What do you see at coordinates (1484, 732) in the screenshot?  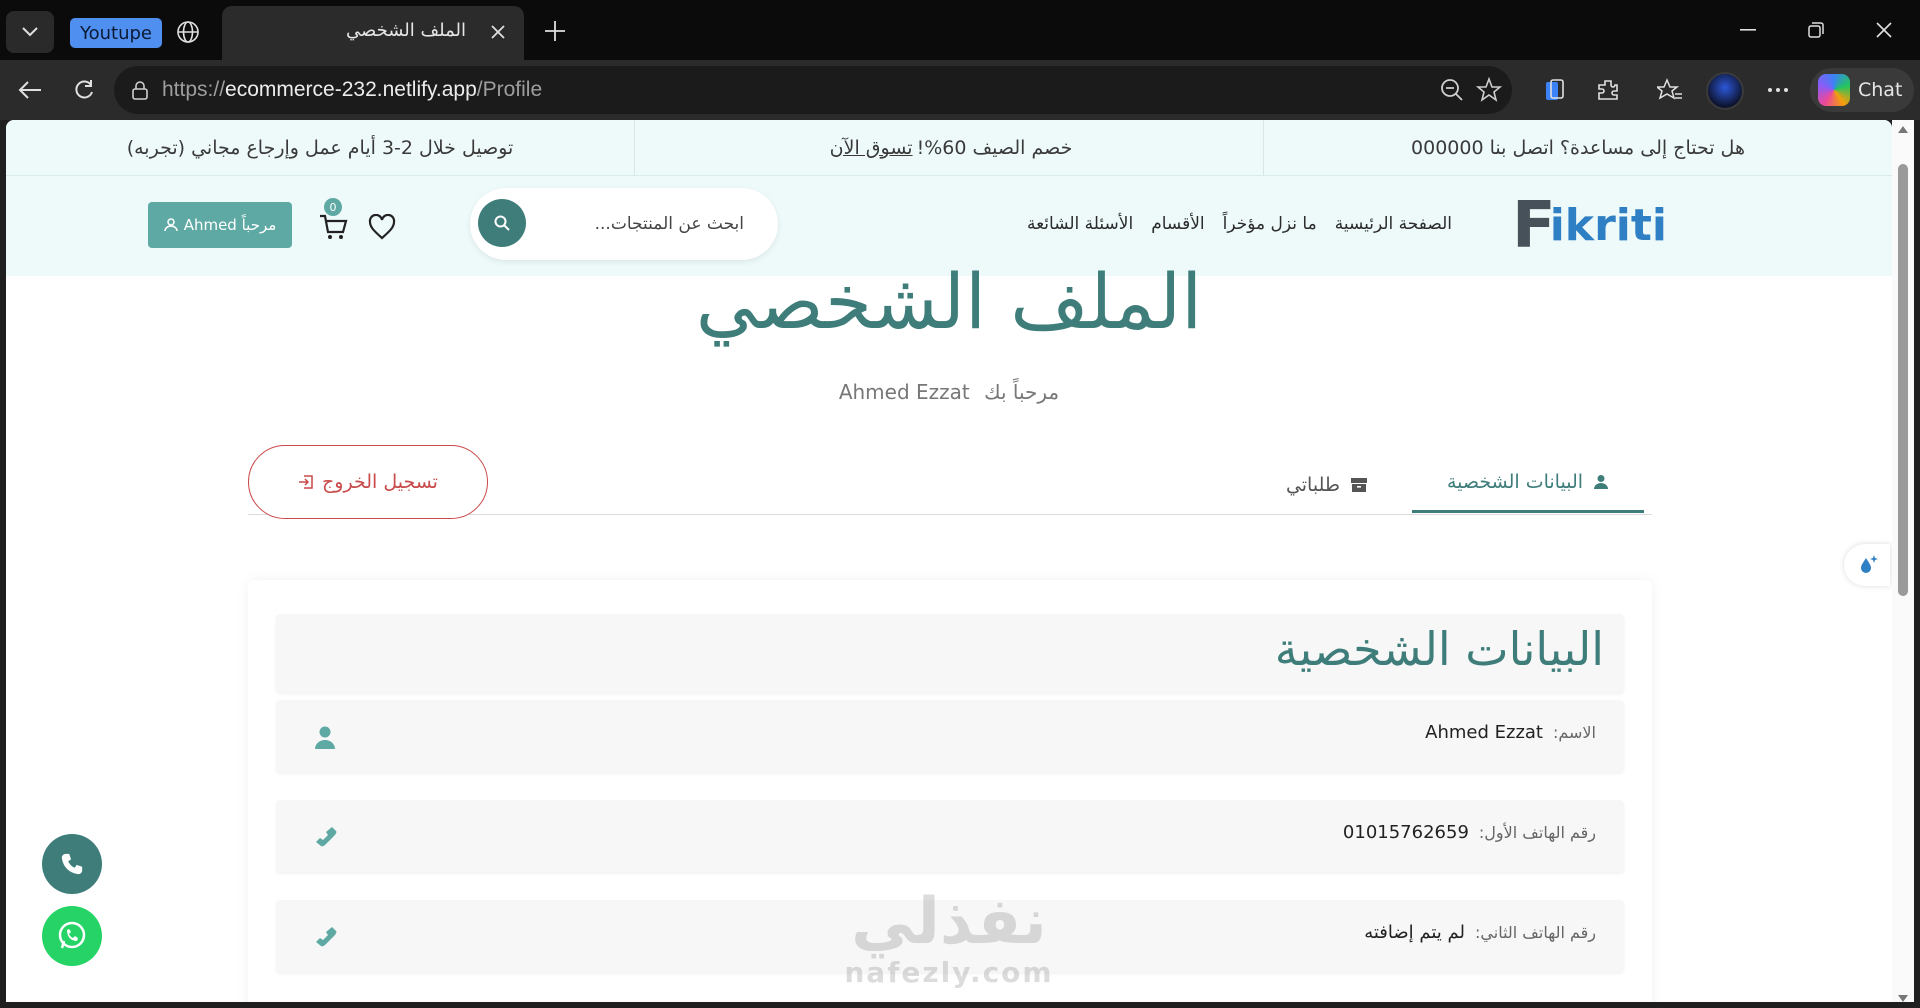 I see `name-value: Ahmed Ezzat` at bounding box center [1484, 732].